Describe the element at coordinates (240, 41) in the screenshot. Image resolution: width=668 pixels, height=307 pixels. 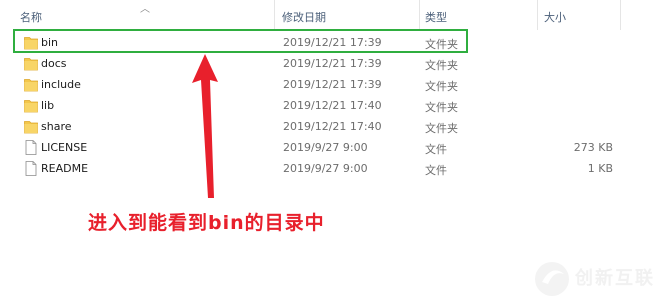
I see `highlight-box` at that location.